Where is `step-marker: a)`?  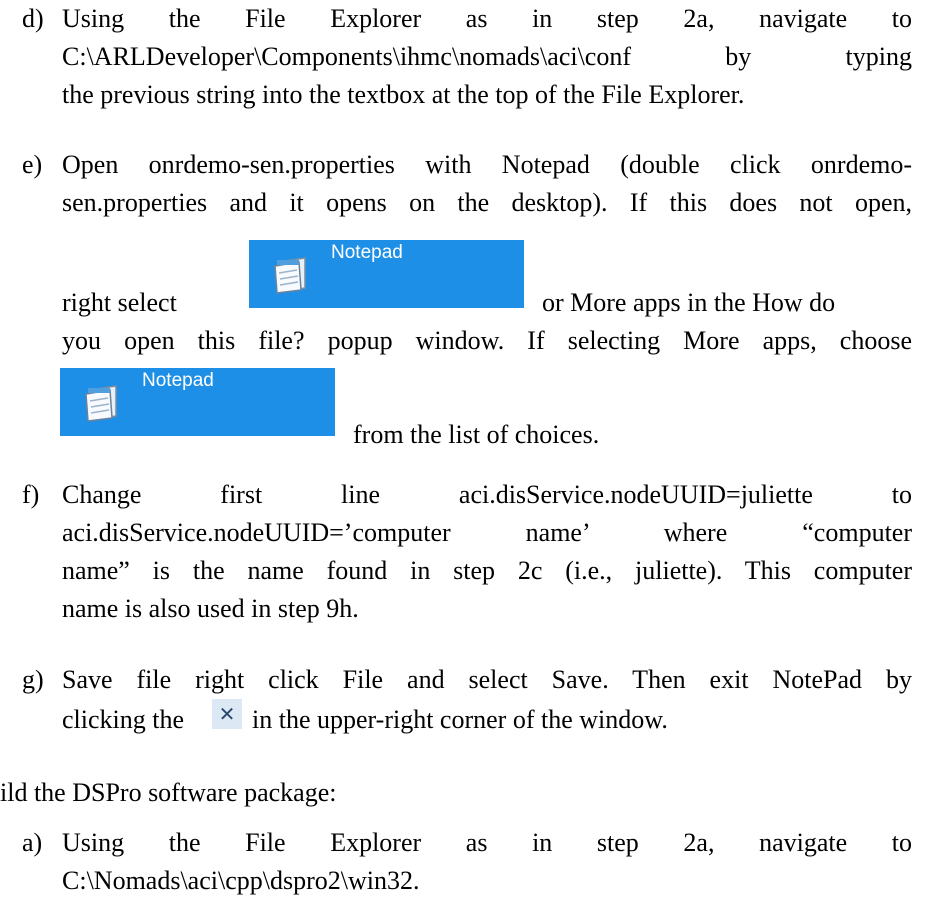
step-marker: a) is located at coordinates (32, 842).